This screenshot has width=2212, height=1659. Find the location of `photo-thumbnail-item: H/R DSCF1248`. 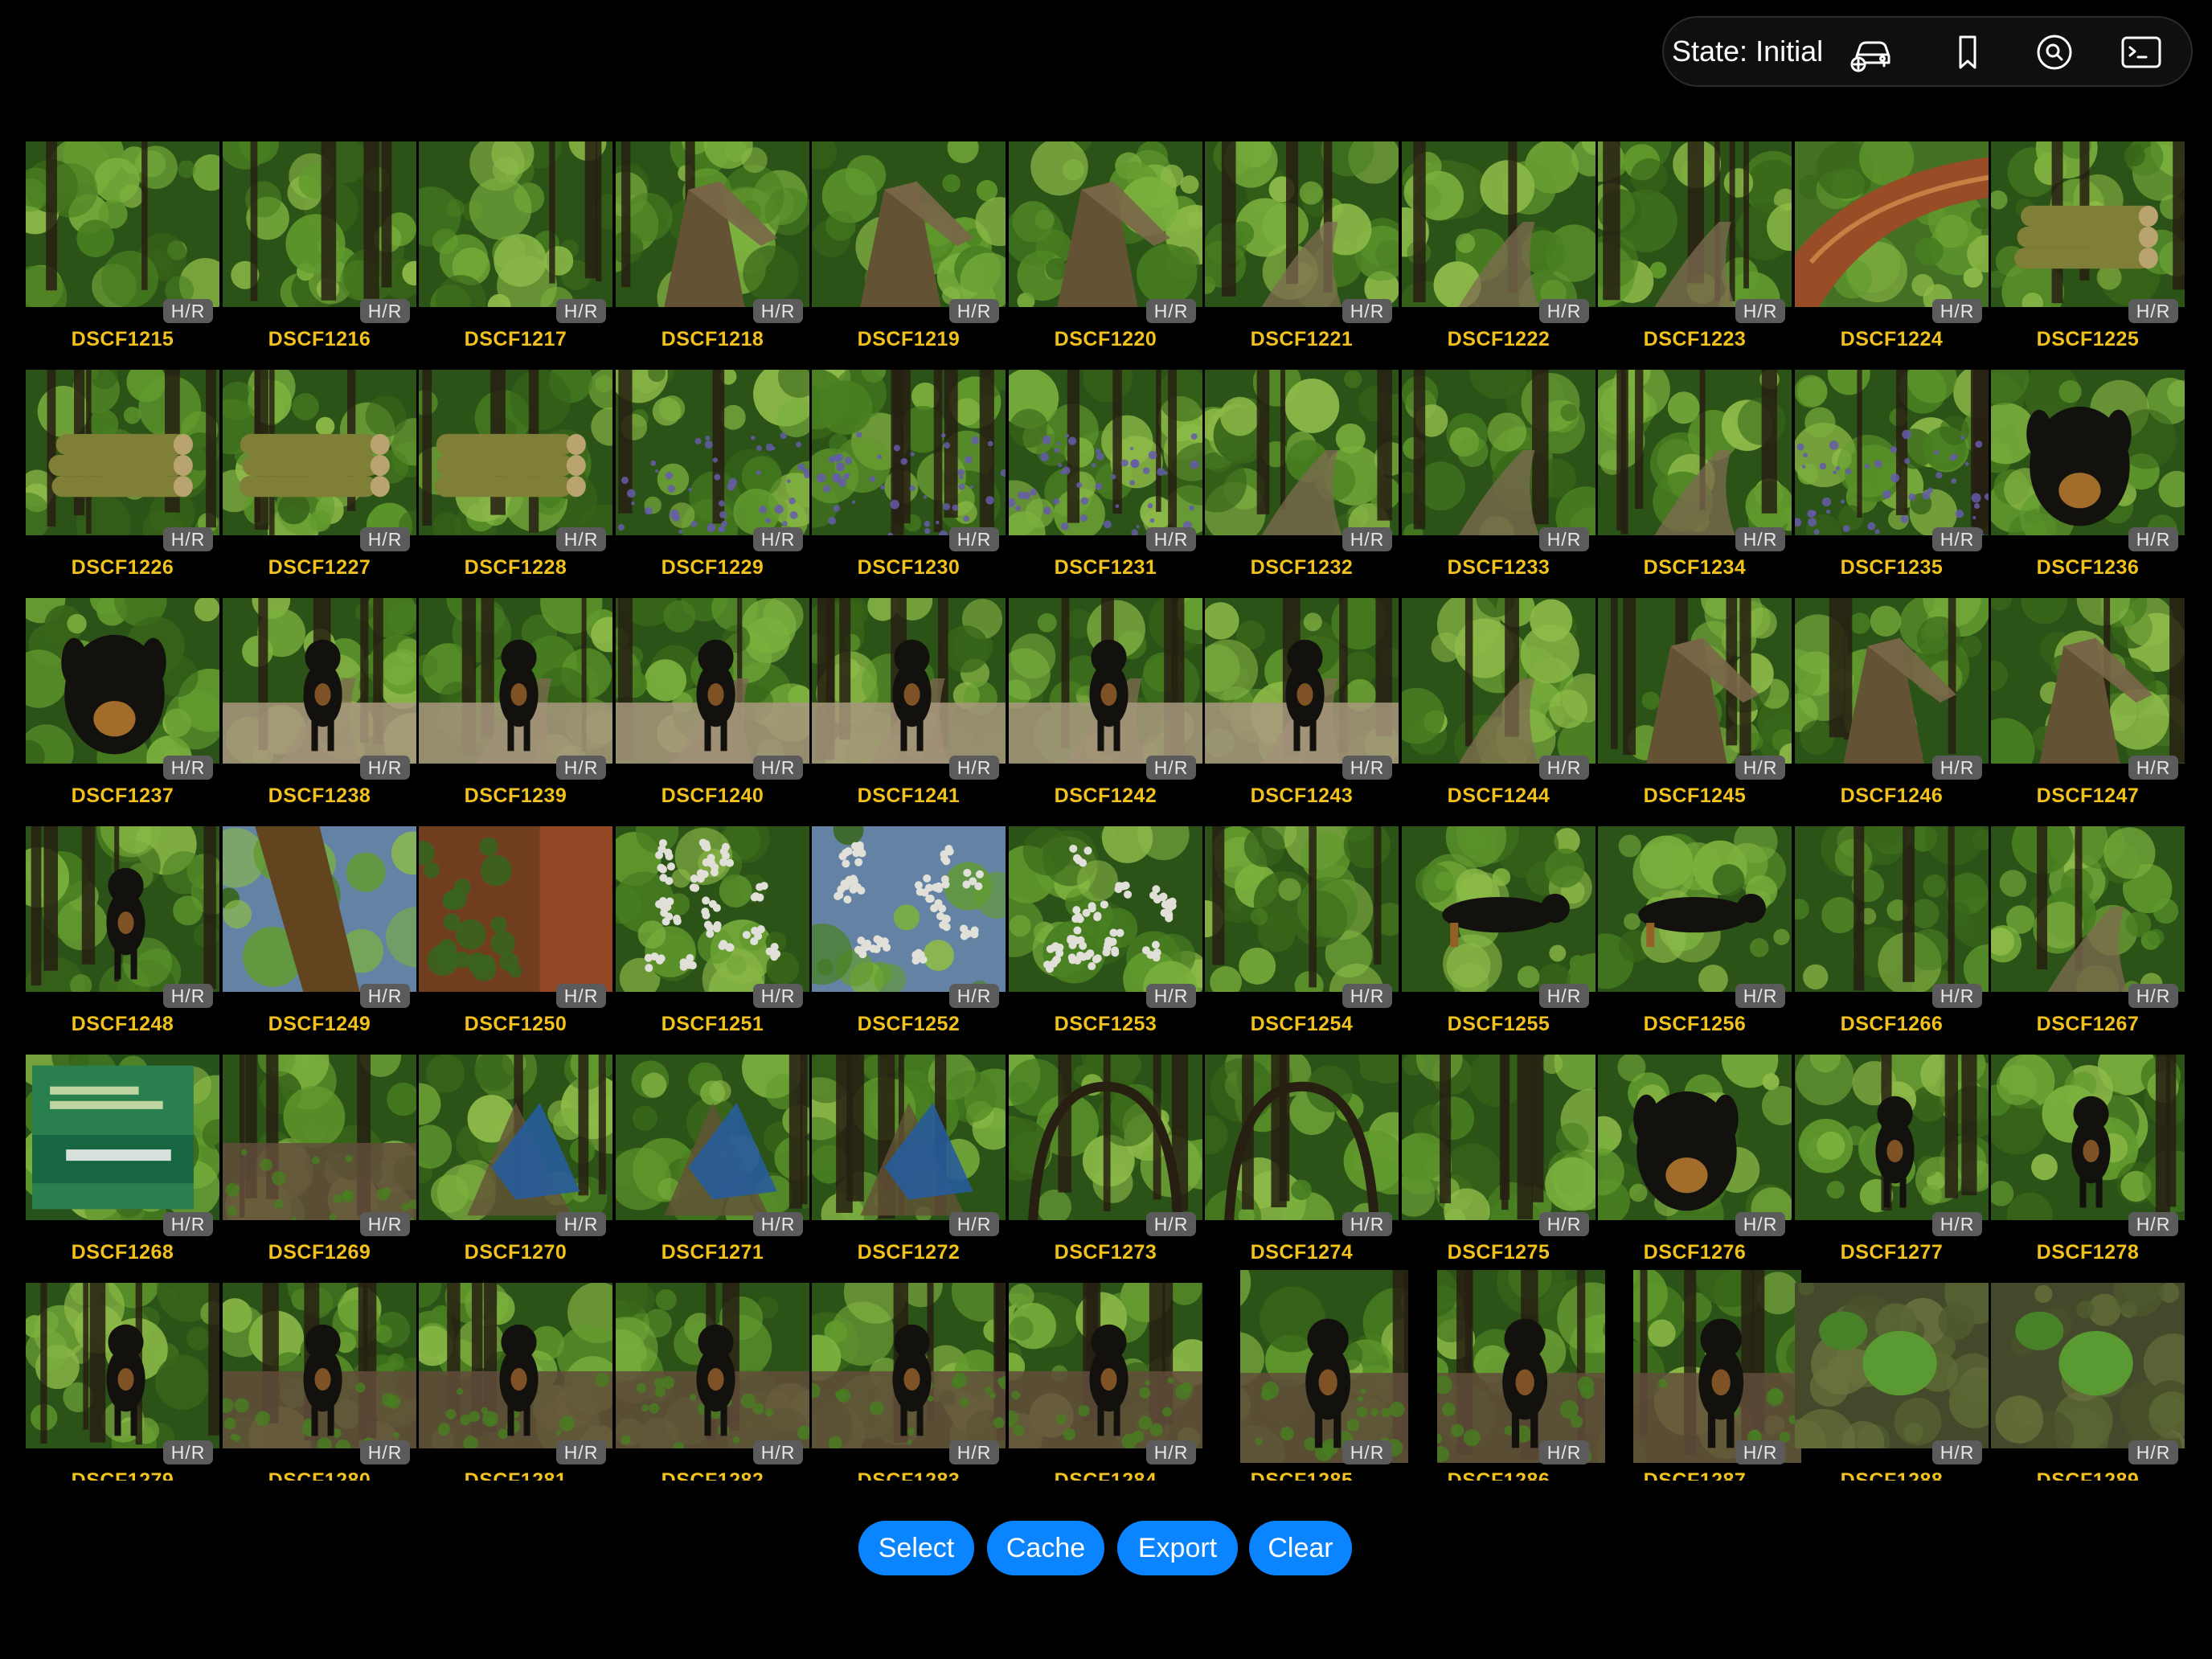

photo-thumbnail-item: H/R DSCF1248 is located at coordinates (122, 940).